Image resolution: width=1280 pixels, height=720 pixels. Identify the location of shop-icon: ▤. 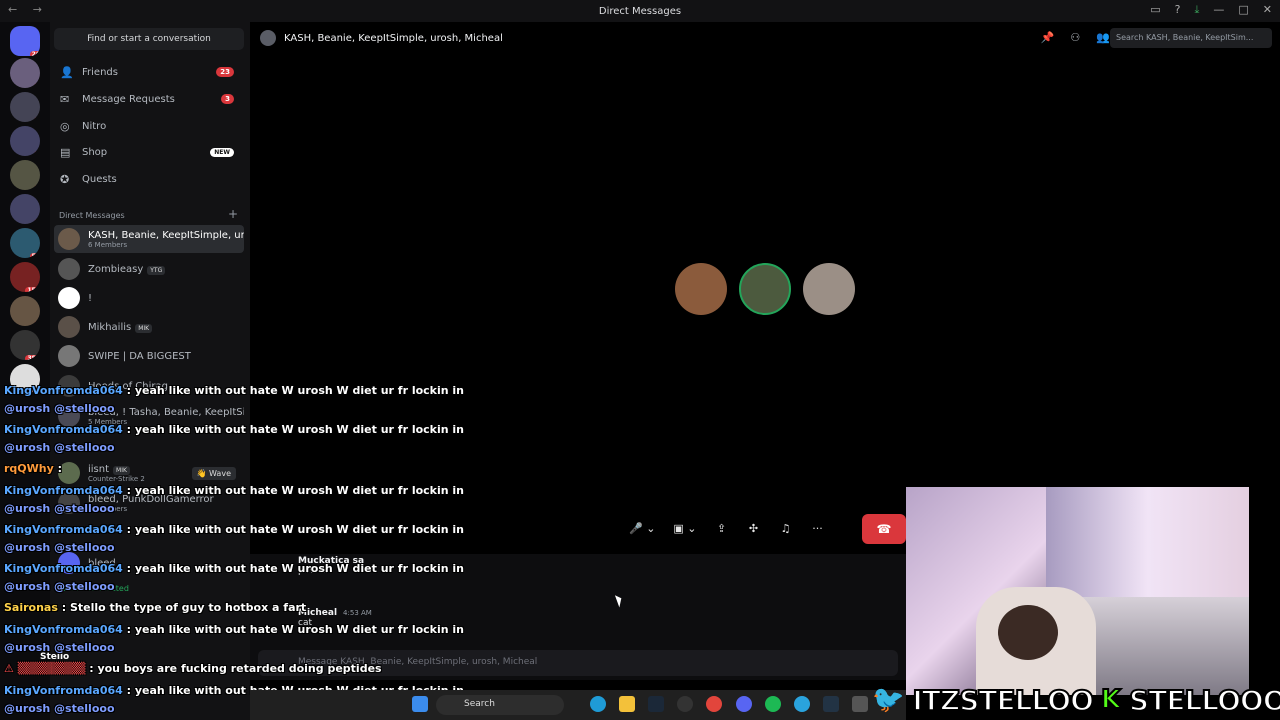
(65, 152).